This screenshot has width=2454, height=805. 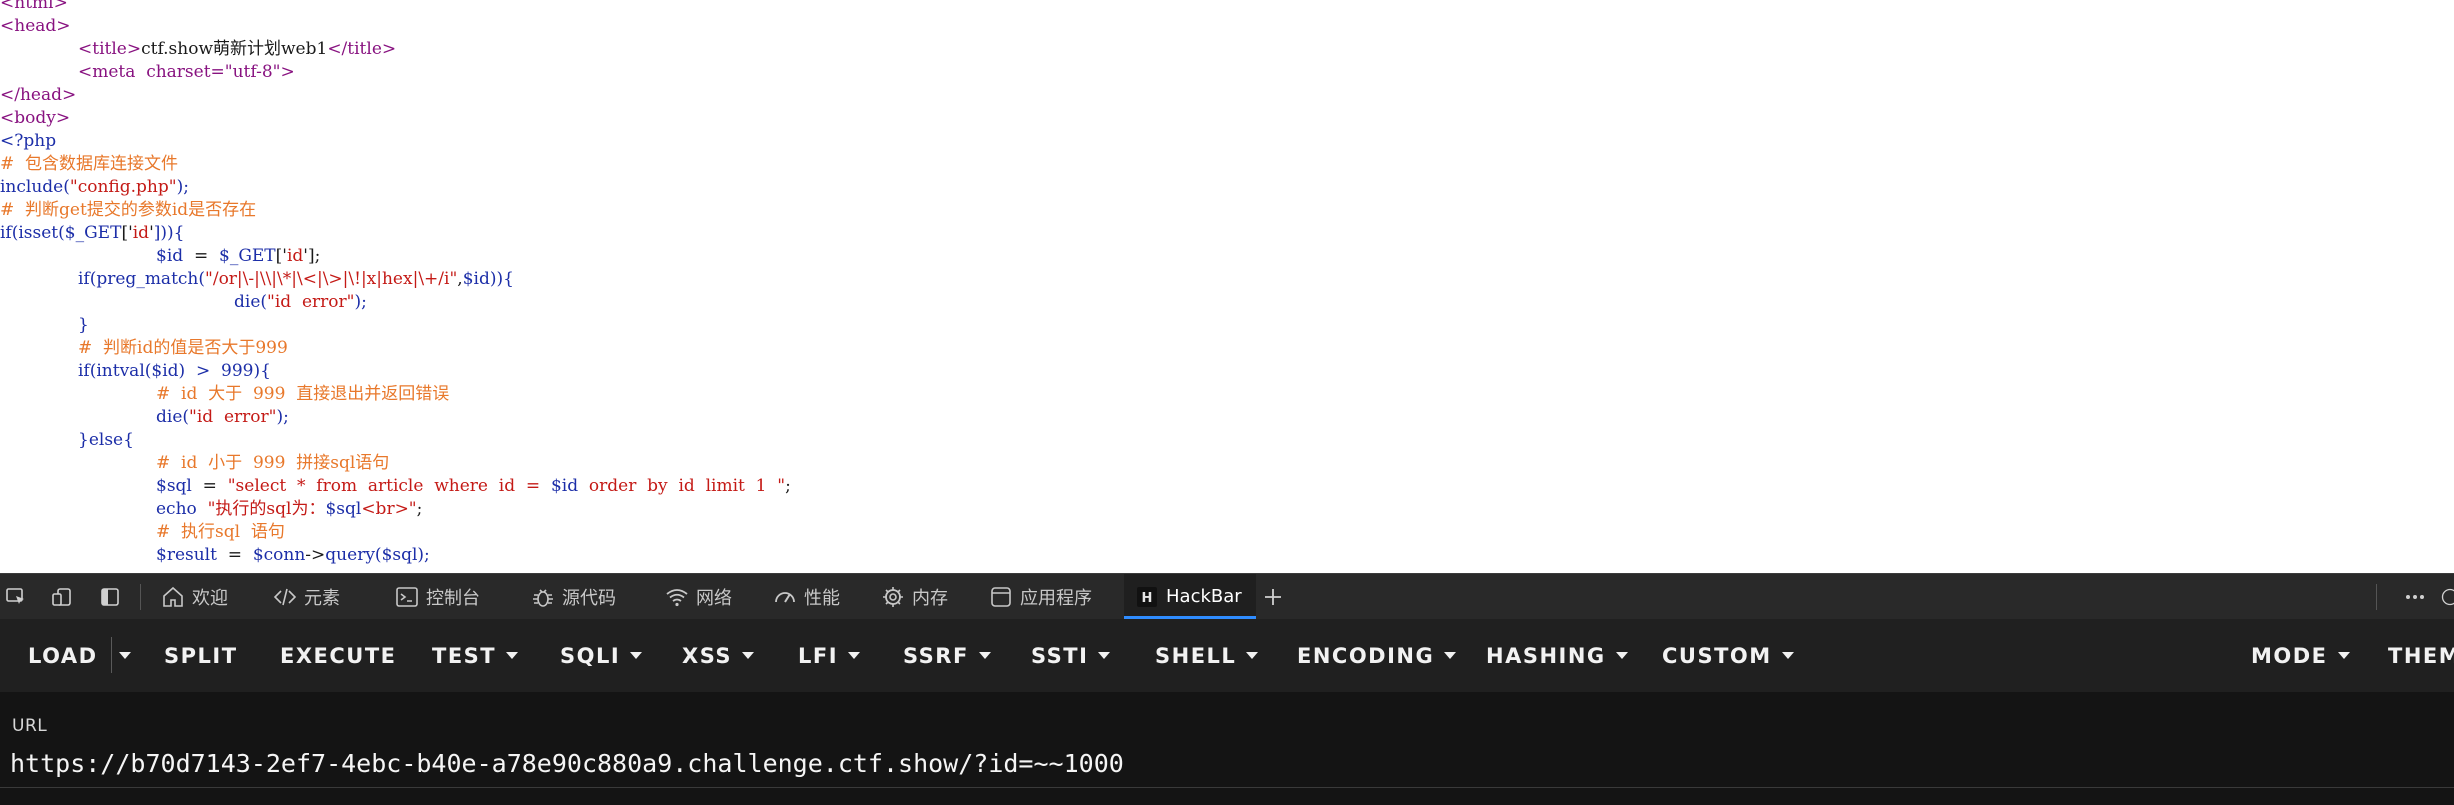 I want to click on source-code-line: </head>, so click(x=38, y=95).